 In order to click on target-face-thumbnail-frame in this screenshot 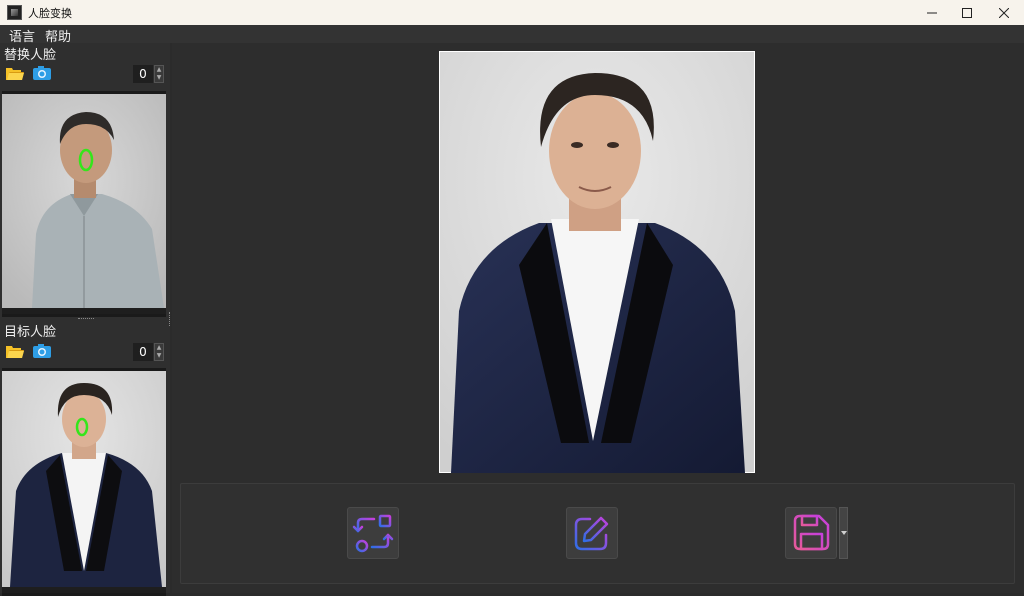, I will do `click(84, 482)`.